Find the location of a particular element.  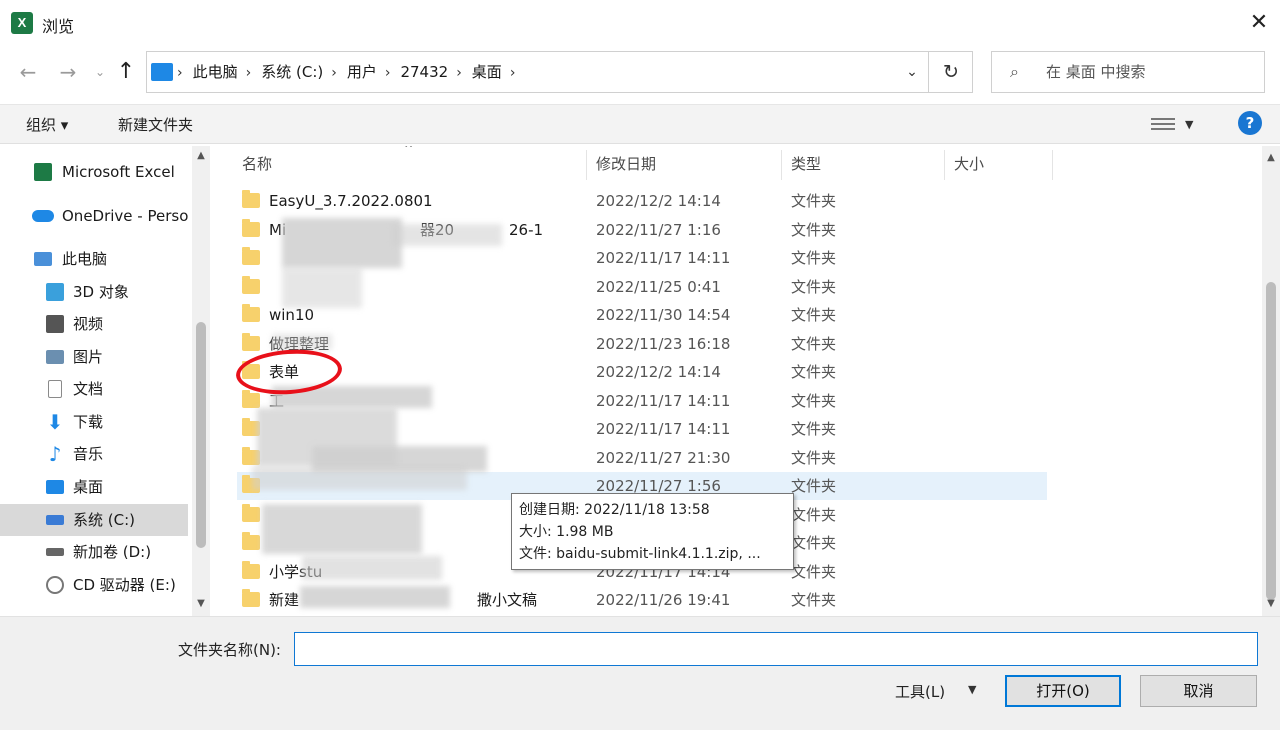

documents-icon is located at coordinates (55, 389).